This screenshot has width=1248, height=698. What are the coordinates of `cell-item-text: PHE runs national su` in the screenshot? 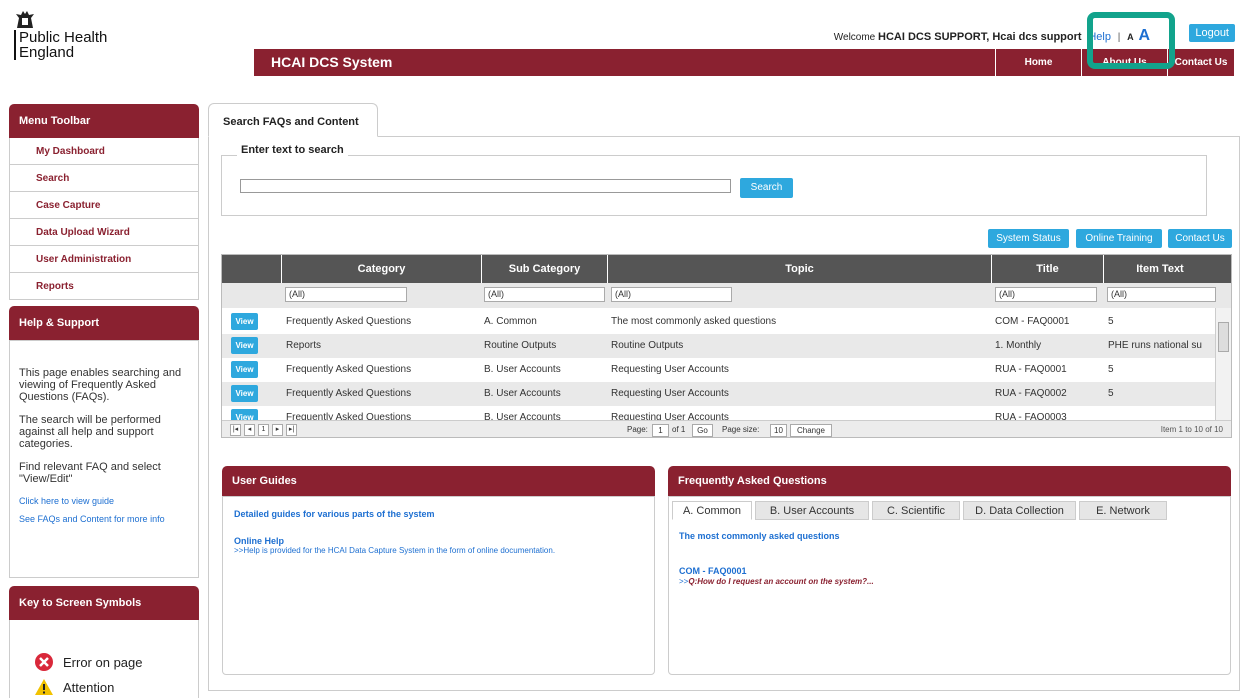 It's located at (1155, 345).